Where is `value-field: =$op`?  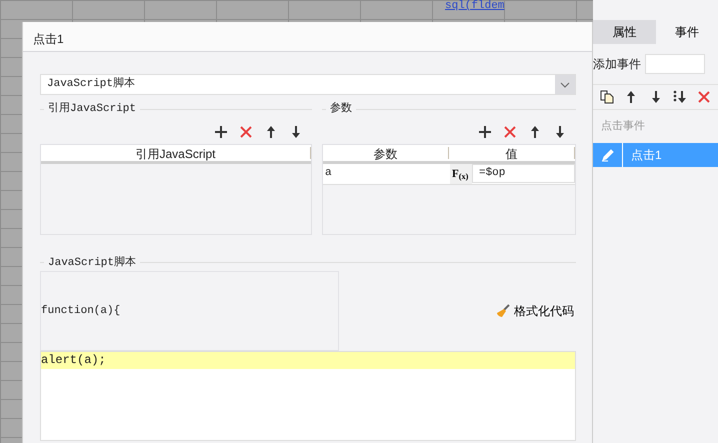 value-field: =$op is located at coordinates (523, 173).